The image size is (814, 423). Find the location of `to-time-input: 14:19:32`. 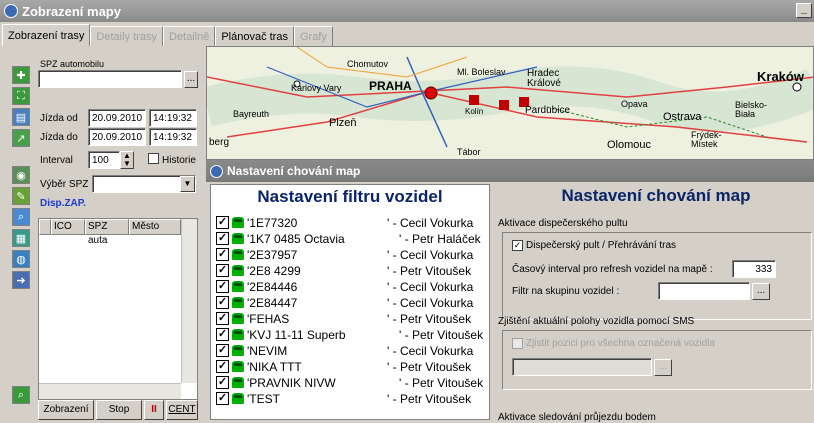

to-time-input: 14:19:32 is located at coordinates (173, 137).